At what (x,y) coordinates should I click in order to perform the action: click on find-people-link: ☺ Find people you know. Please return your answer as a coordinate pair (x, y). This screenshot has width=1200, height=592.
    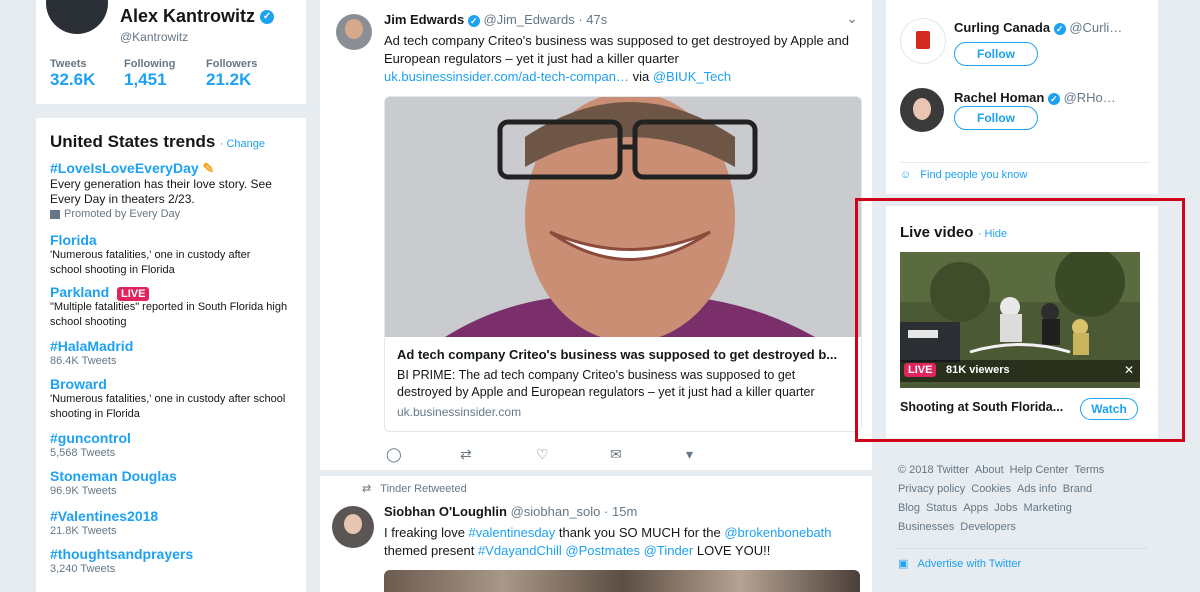
    Looking at the image, I should click on (1025, 171).